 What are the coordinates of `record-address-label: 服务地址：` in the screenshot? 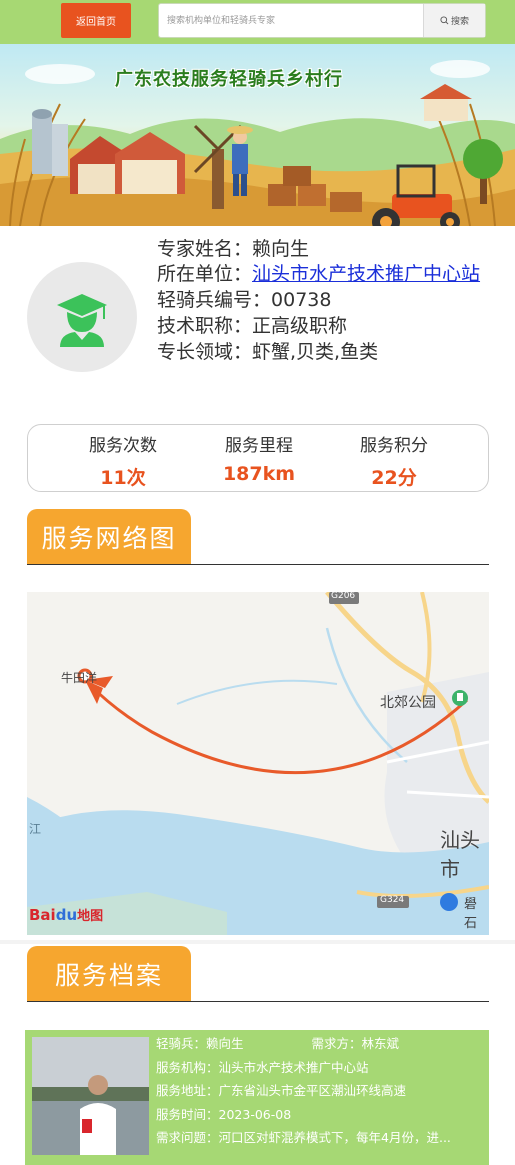 It's located at (187, 1090).